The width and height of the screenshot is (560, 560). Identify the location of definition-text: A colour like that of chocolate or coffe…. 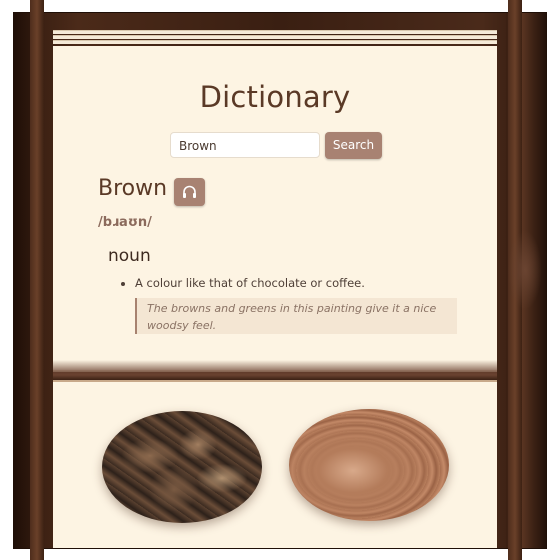
(250, 283).